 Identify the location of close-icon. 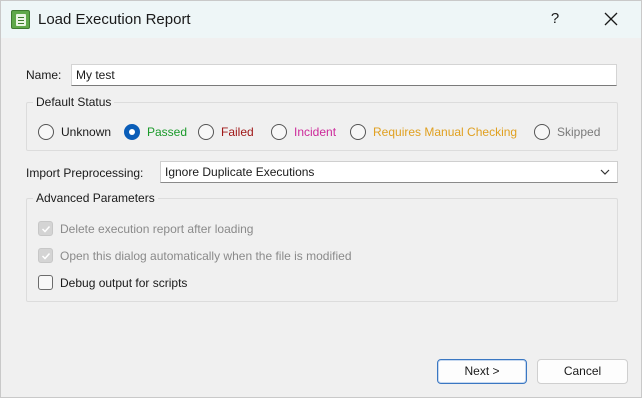
(611, 19).